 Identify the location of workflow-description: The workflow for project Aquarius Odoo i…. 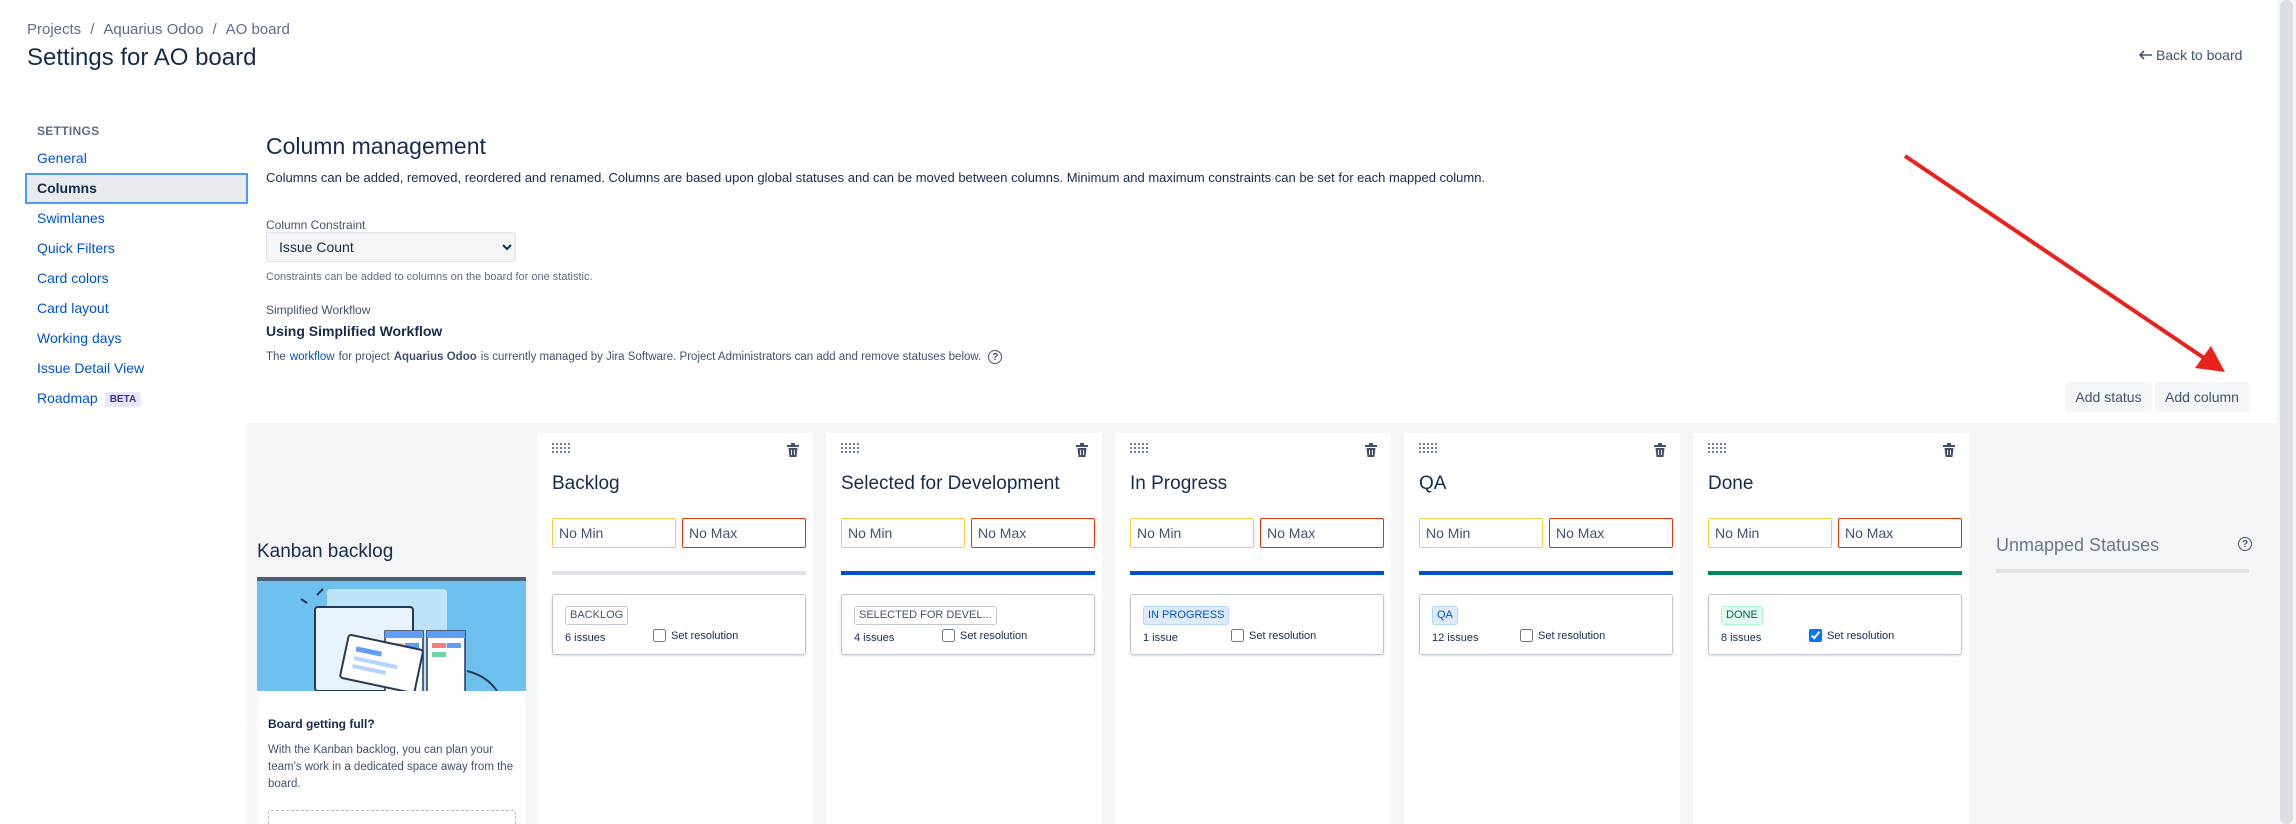
(634, 357).